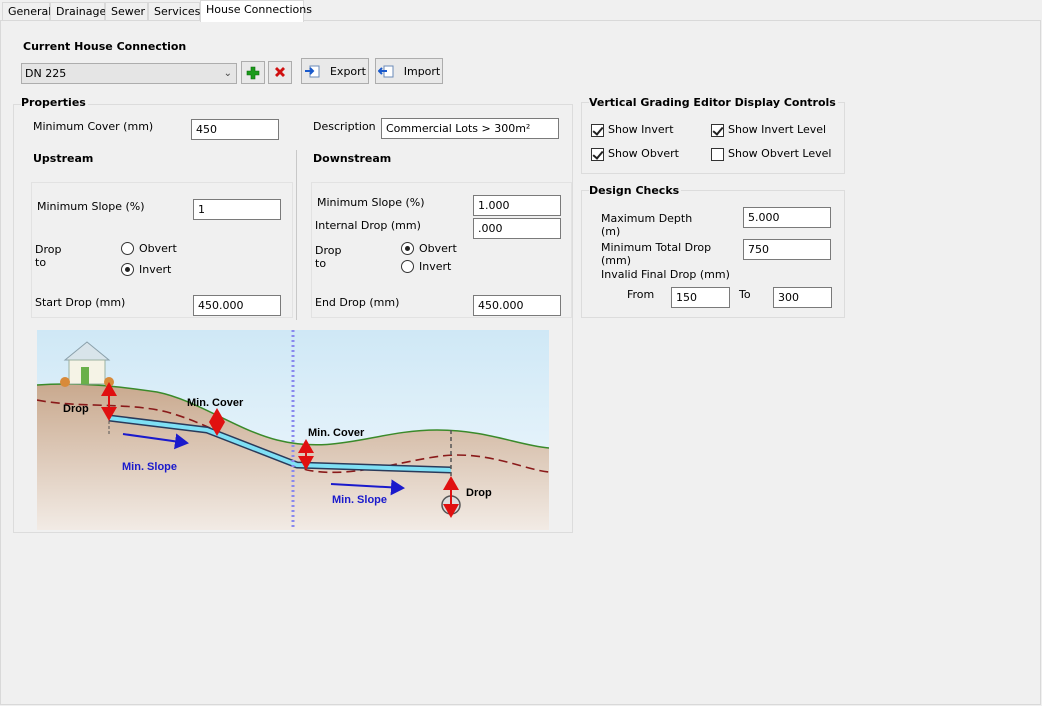  Describe the element at coordinates (296, 235) in the screenshot. I see `section-divider` at that location.